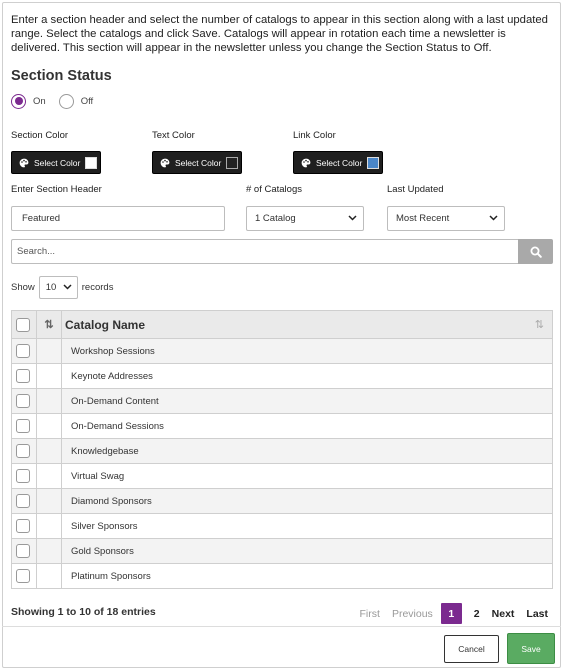 This screenshot has height=670, width=564. I want to click on section-color-button-label: Select Color, so click(57, 162).